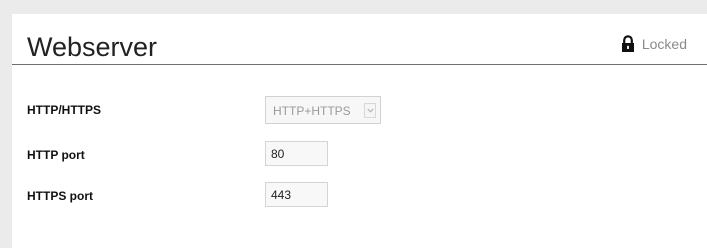 Image resolution: width=707 pixels, height=248 pixels. Describe the element at coordinates (664, 44) in the screenshot. I see `lock-status-text: Locked` at that location.